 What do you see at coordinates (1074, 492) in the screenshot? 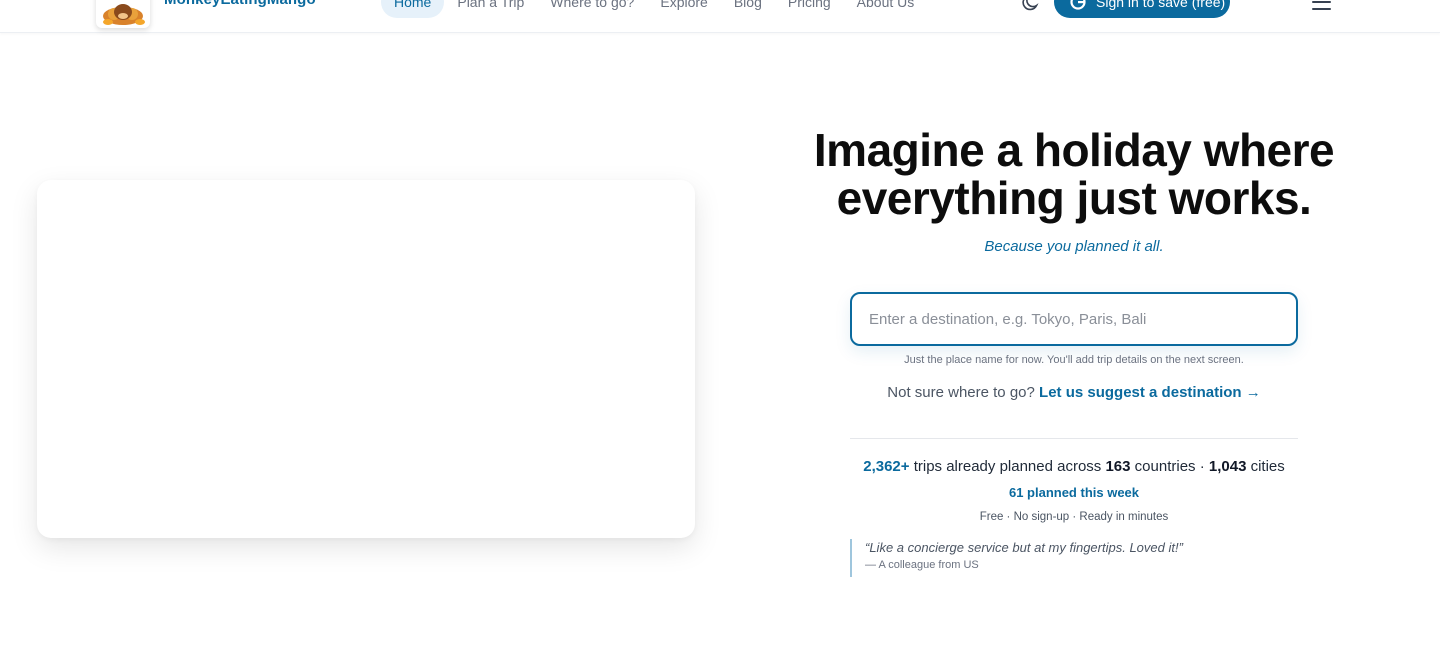
I see `weekly-count: 61 planned this week` at bounding box center [1074, 492].